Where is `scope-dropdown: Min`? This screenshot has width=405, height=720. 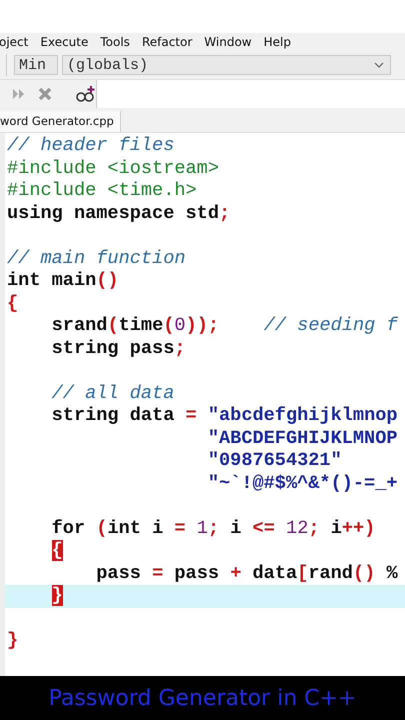
scope-dropdown: Min is located at coordinates (36, 65).